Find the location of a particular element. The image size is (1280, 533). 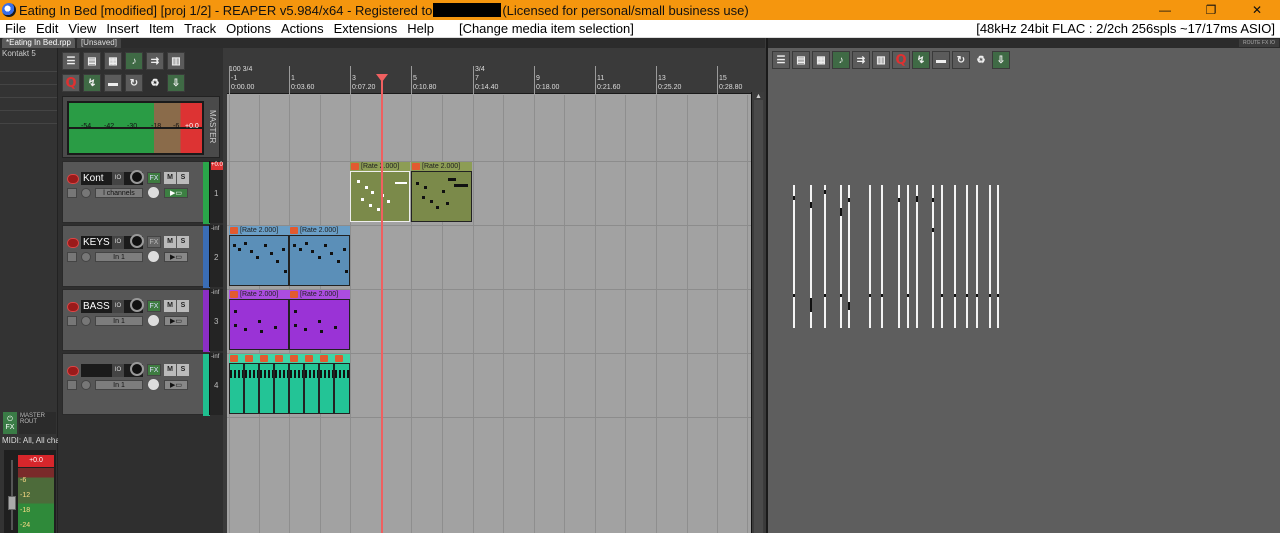

track-1: Kont IO FX M S l channels ▶▭ is located at coordinates (136, 192).